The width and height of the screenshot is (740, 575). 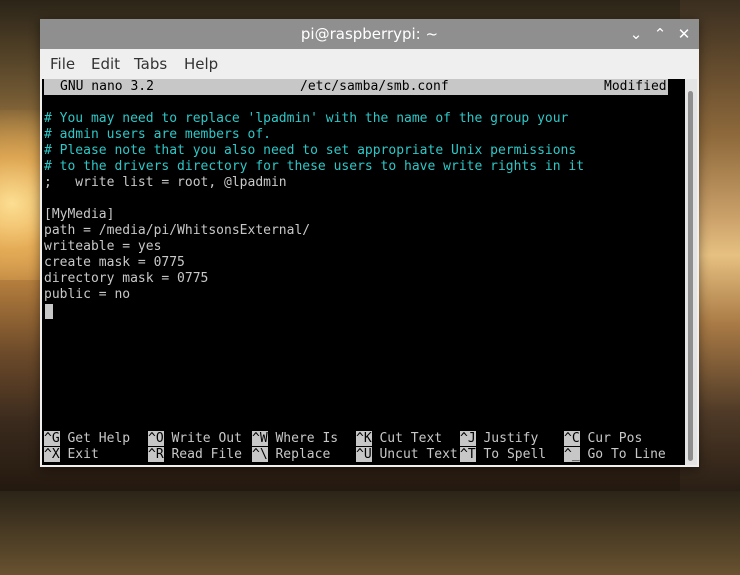 I want to click on terminal-scrollbar, so click(x=691, y=272).